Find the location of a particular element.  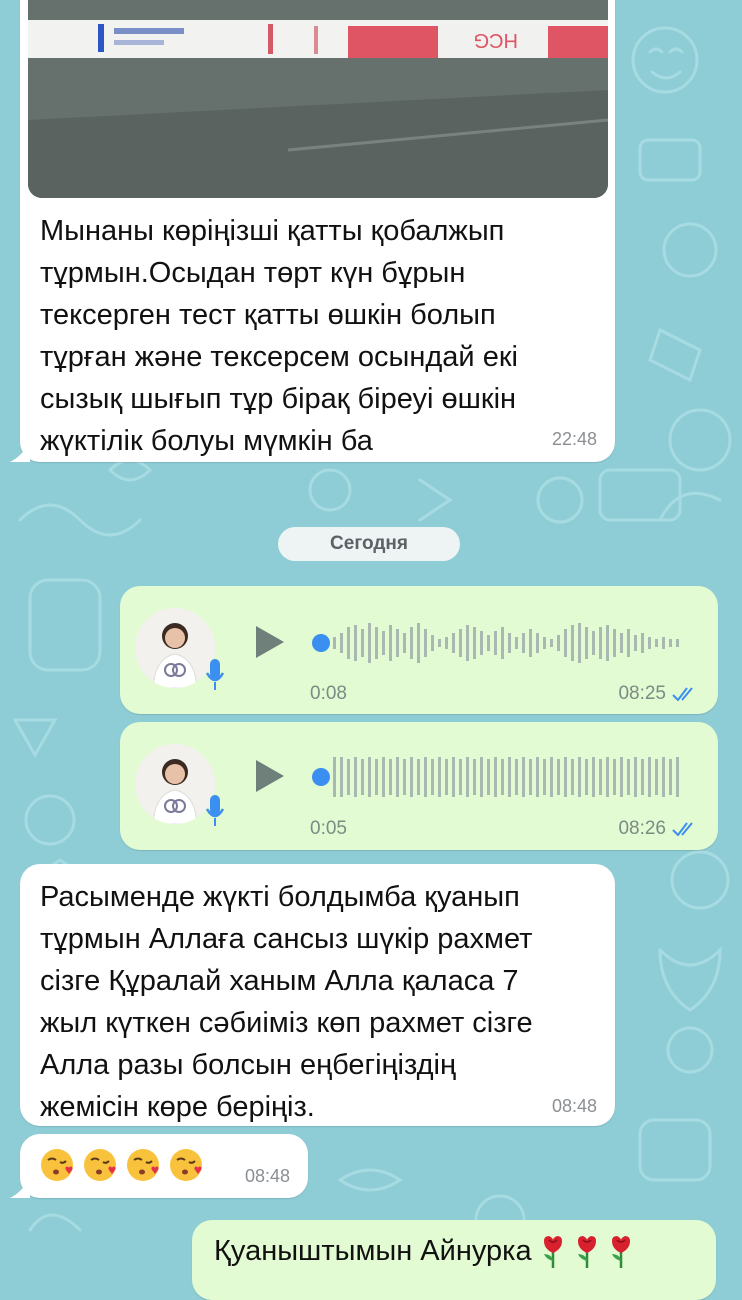

pregnancy-test-strip-image: HCG is located at coordinates (318, 99).